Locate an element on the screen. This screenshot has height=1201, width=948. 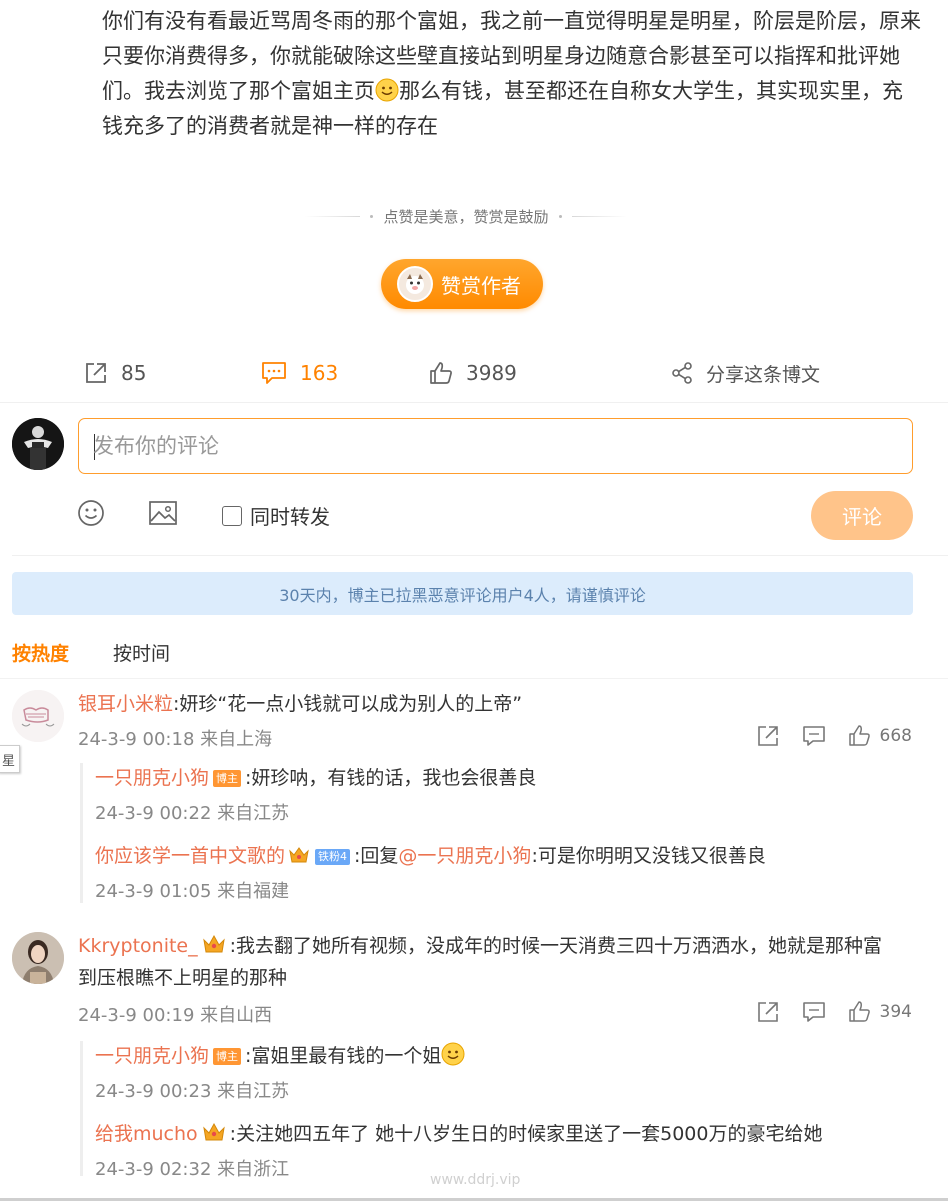
comment-text-cont: 到压根瞧不上明星的那种 is located at coordinates (183, 978).